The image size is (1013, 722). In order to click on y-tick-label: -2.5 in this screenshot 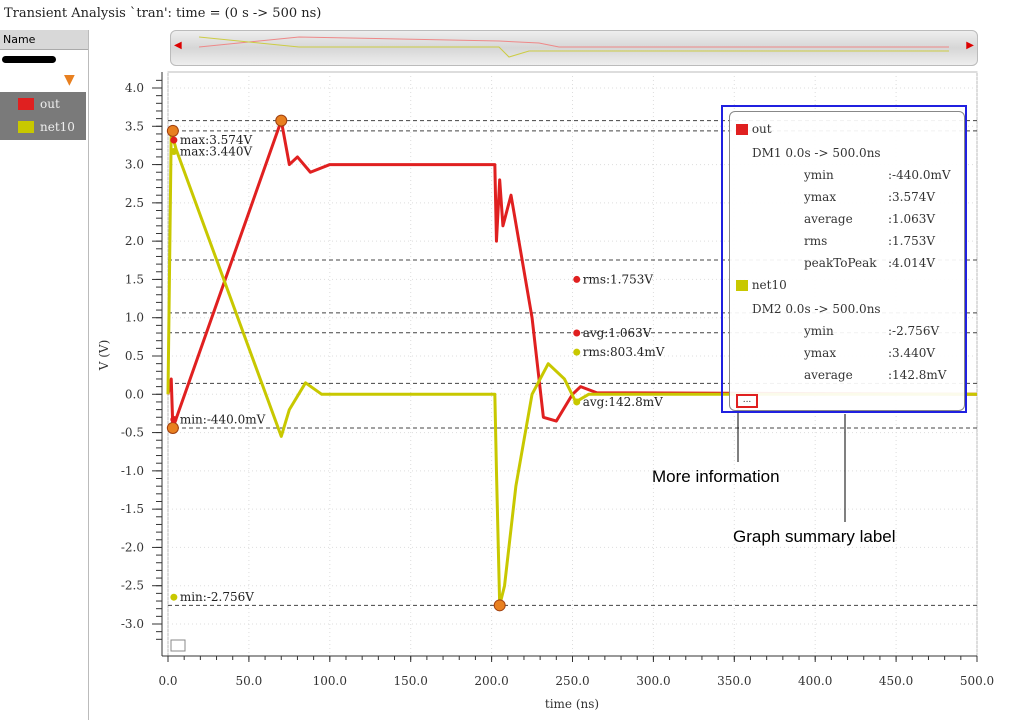, I will do `click(132, 586)`.